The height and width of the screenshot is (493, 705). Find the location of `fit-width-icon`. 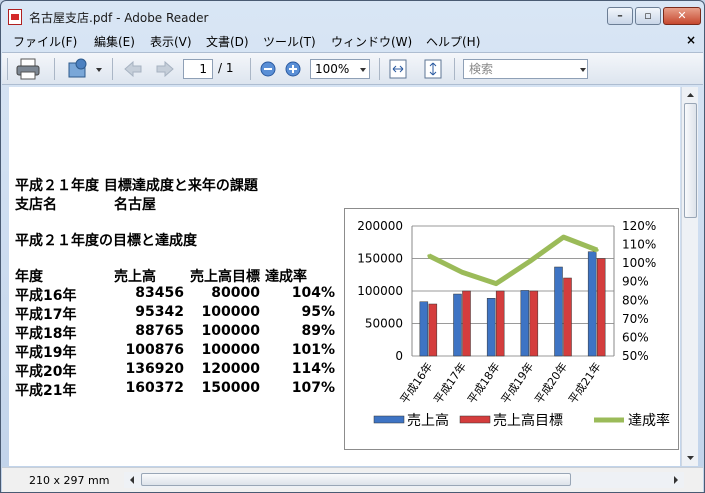

fit-width-icon is located at coordinates (398, 69).